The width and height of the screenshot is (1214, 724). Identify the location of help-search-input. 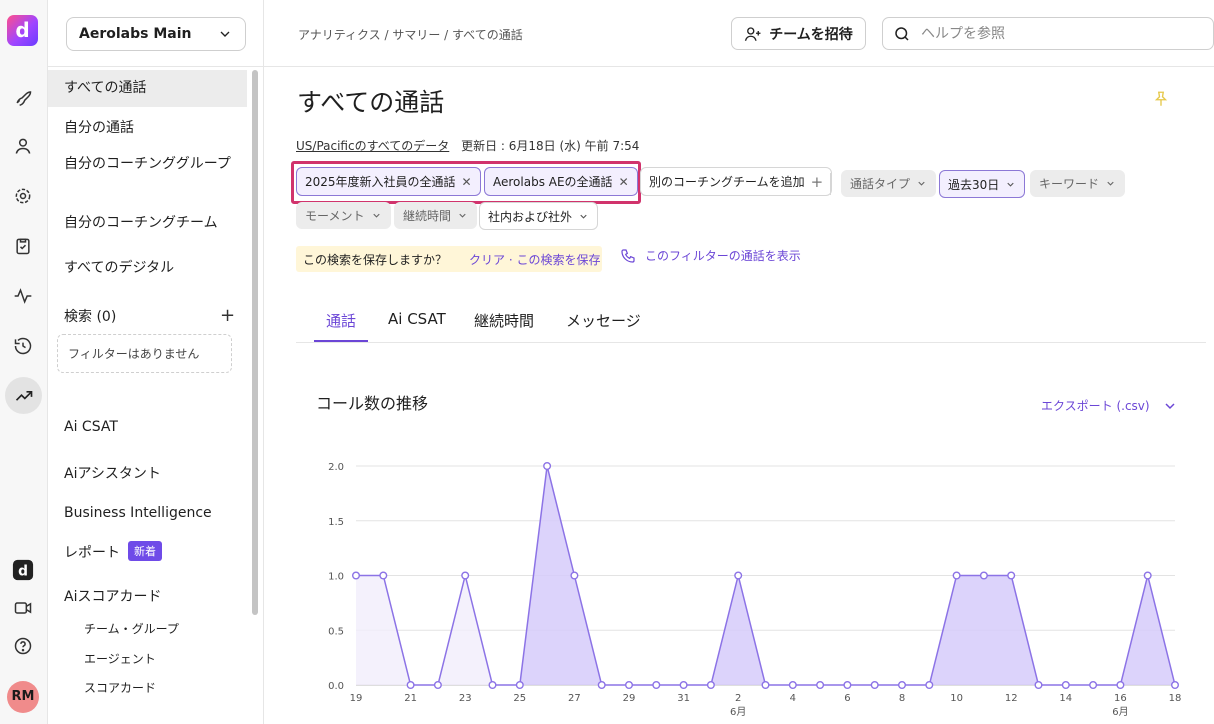
(1061, 33).